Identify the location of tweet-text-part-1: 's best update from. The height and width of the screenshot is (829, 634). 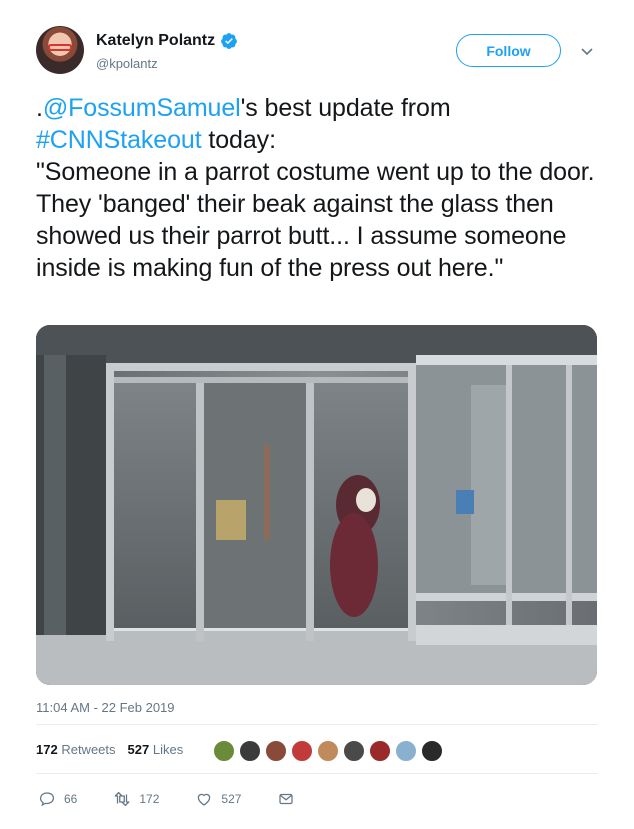
(345, 108).